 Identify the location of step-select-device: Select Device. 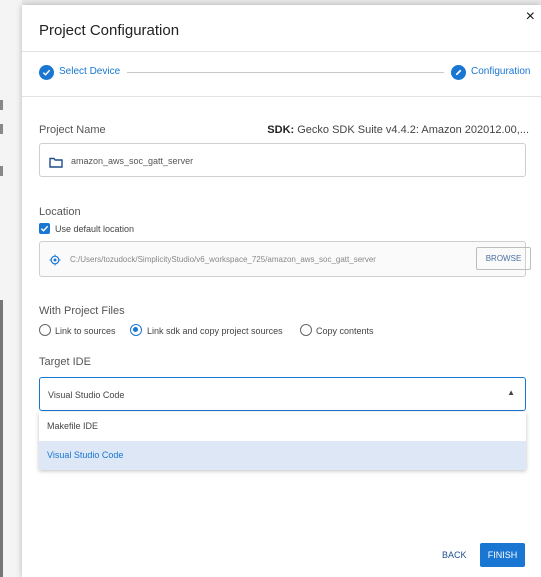
(89, 71).